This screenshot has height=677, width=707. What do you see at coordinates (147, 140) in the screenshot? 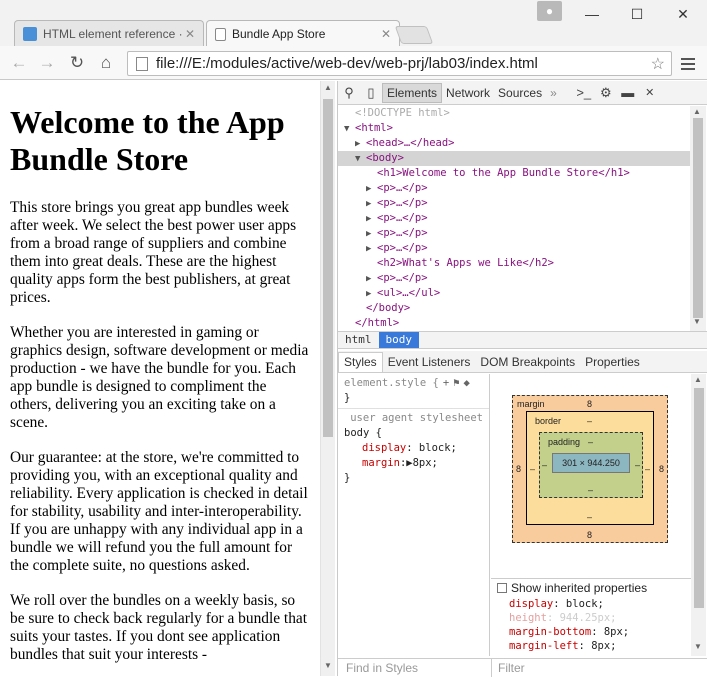
I see `page-heading: Welcome to the App Bundle Store` at bounding box center [147, 140].